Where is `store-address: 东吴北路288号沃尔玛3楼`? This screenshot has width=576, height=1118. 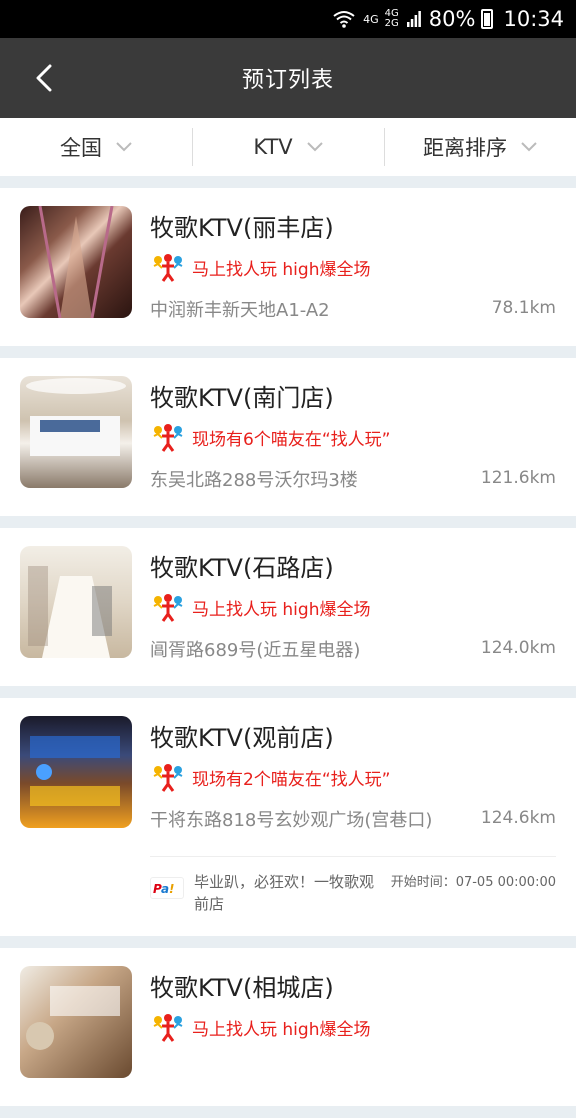 store-address: 东吴北路288号沃尔玛3楼 is located at coordinates (254, 480).